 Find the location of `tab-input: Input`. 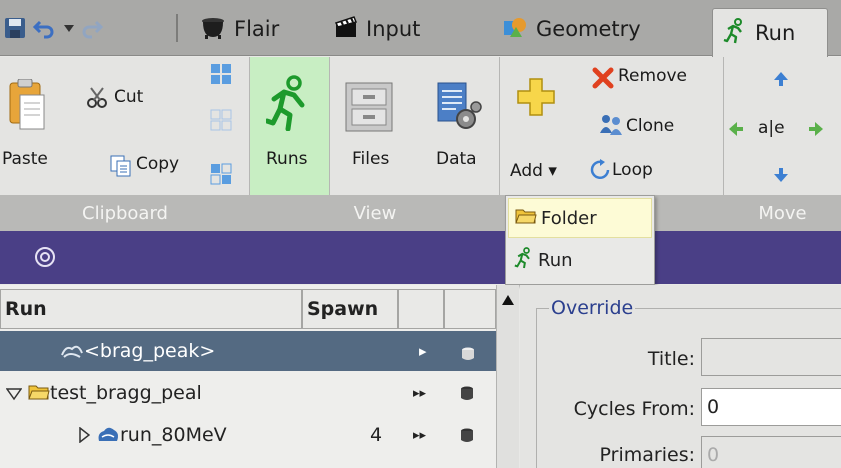

tab-input: Input is located at coordinates (377, 29).